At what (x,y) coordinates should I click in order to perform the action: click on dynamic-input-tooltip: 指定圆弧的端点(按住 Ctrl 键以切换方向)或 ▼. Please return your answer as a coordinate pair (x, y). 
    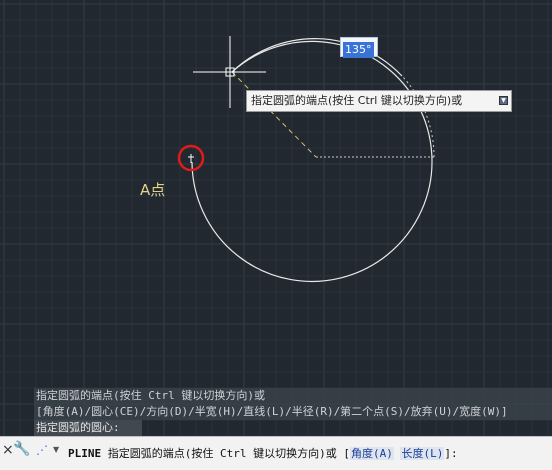
    Looking at the image, I should click on (379, 101).